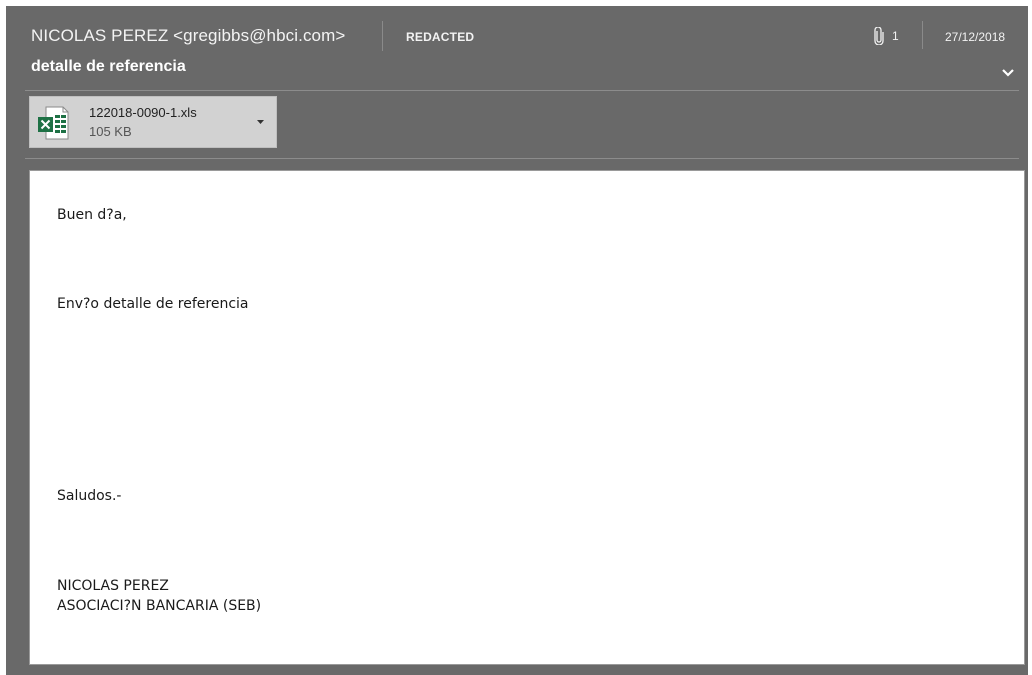 This screenshot has width=1032, height=675. What do you see at coordinates (895, 36) in the screenshot?
I see `attachment-count: 1` at bounding box center [895, 36].